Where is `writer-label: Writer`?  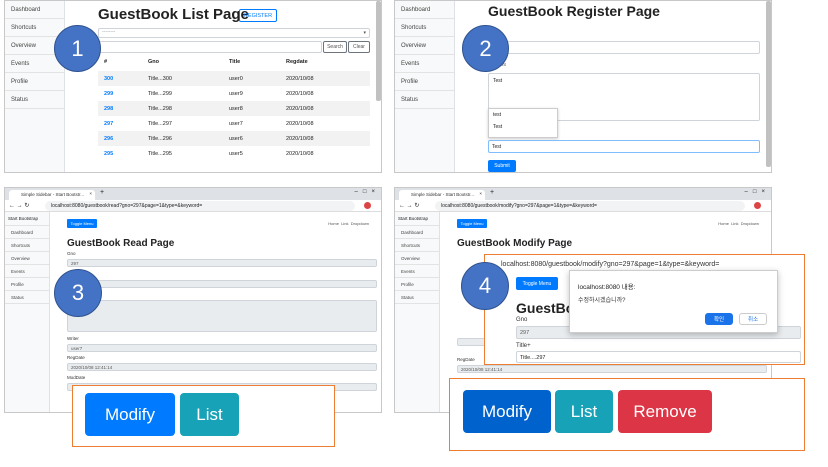 writer-label: Writer is located at coordinates (73, 338).